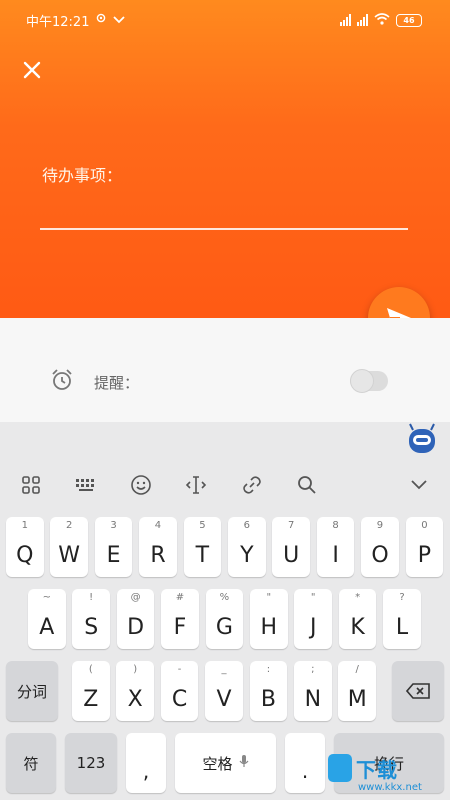 This screenshot has height=800, width=450. Describe the element at coordinates (91, 597) in the screenshot. I see `key-hint: !` at that location.